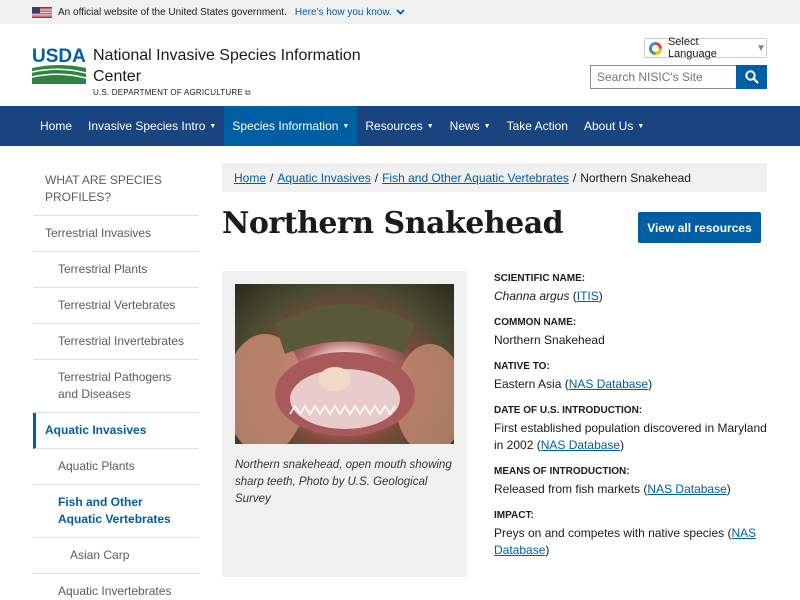  I want to click on view-all-resources-button: View all resources, so click(699, 227).